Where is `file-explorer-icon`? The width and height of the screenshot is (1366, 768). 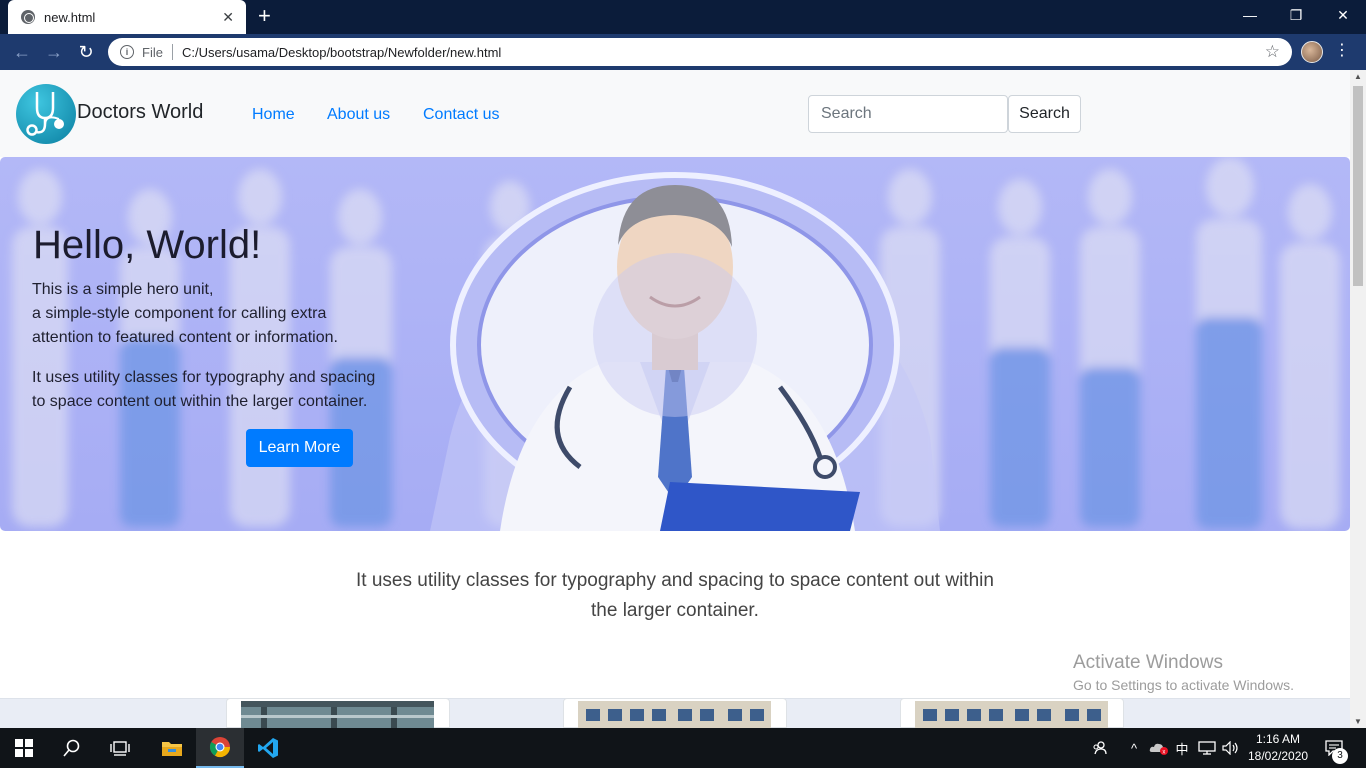
file-explorer-icon is located at coordinates (172, 748).